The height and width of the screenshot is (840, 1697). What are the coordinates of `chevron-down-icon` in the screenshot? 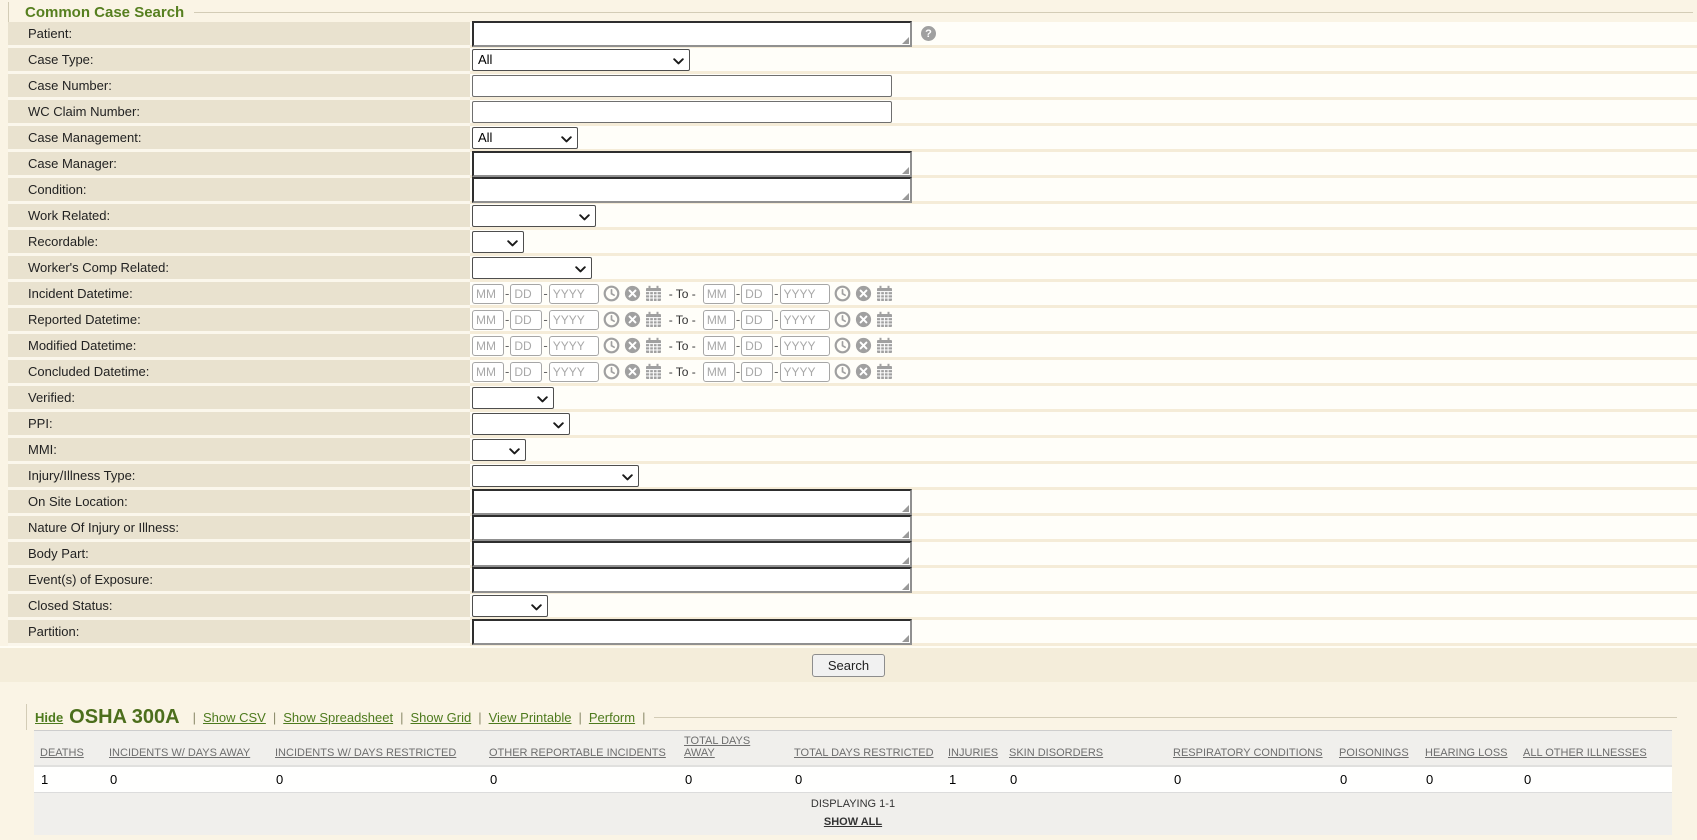 It's located at (536, 607).